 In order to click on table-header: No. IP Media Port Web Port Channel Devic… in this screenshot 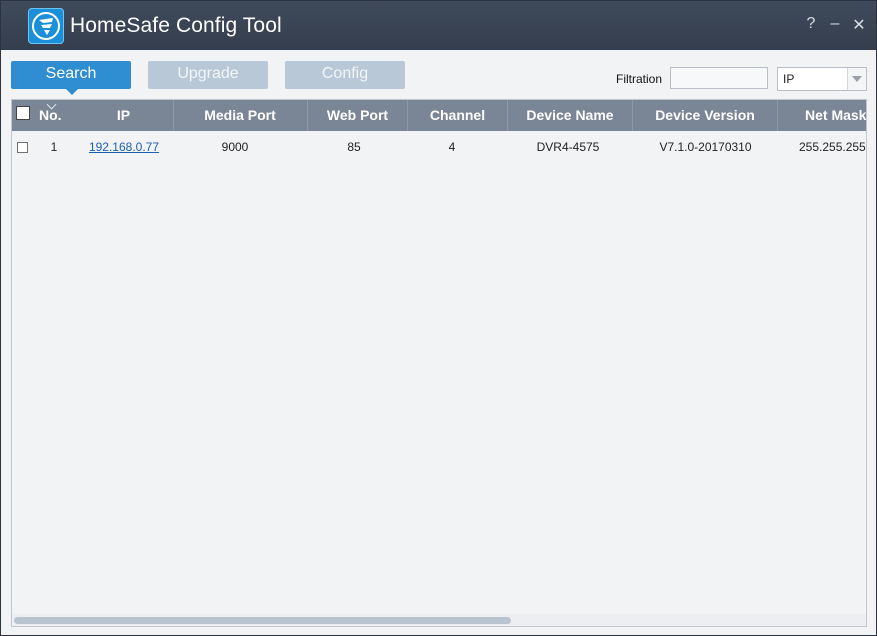, I will do `click(439, 115)`.